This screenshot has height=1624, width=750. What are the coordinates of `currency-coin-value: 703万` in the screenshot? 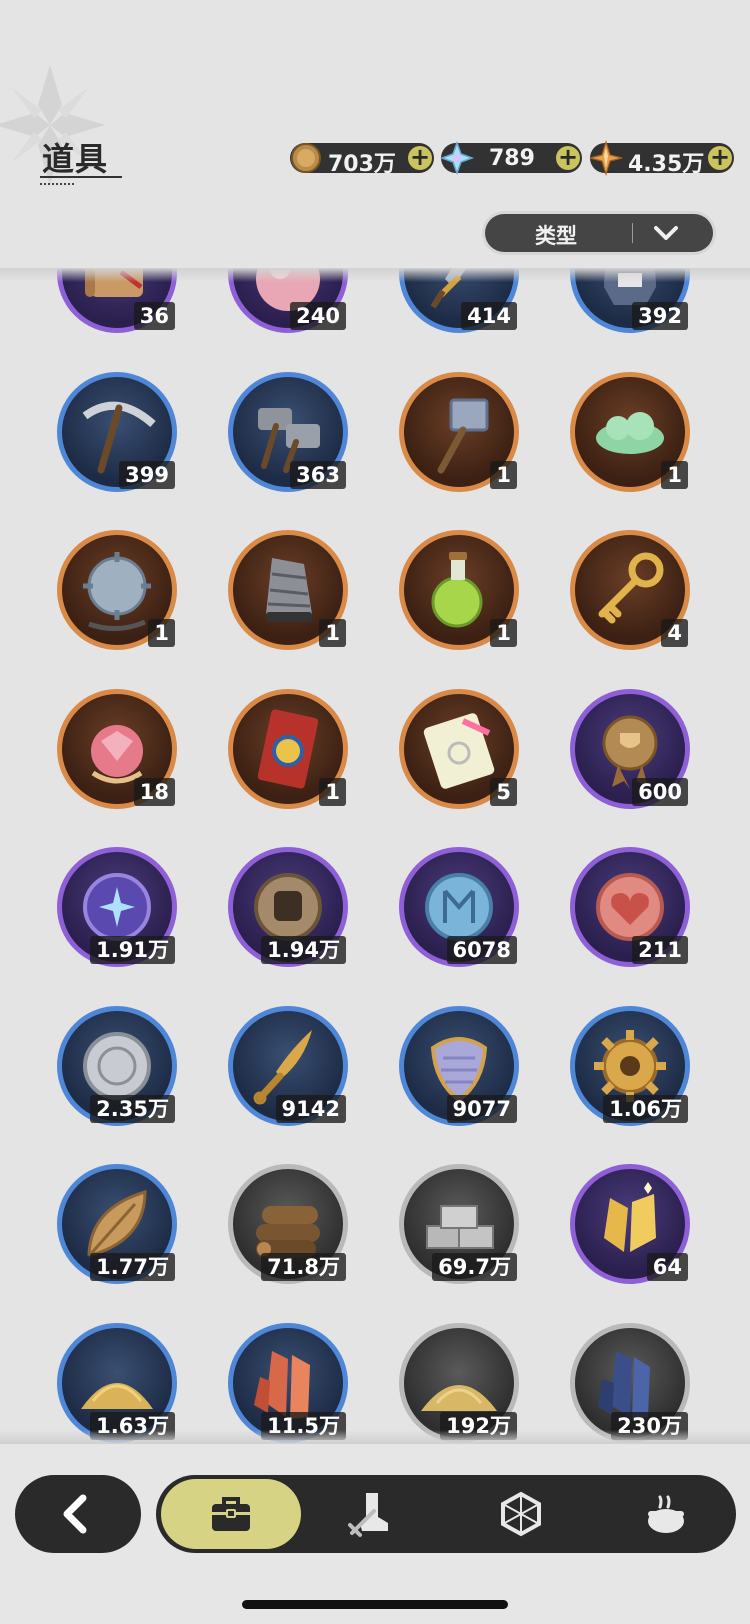 It's located at (362, 164).